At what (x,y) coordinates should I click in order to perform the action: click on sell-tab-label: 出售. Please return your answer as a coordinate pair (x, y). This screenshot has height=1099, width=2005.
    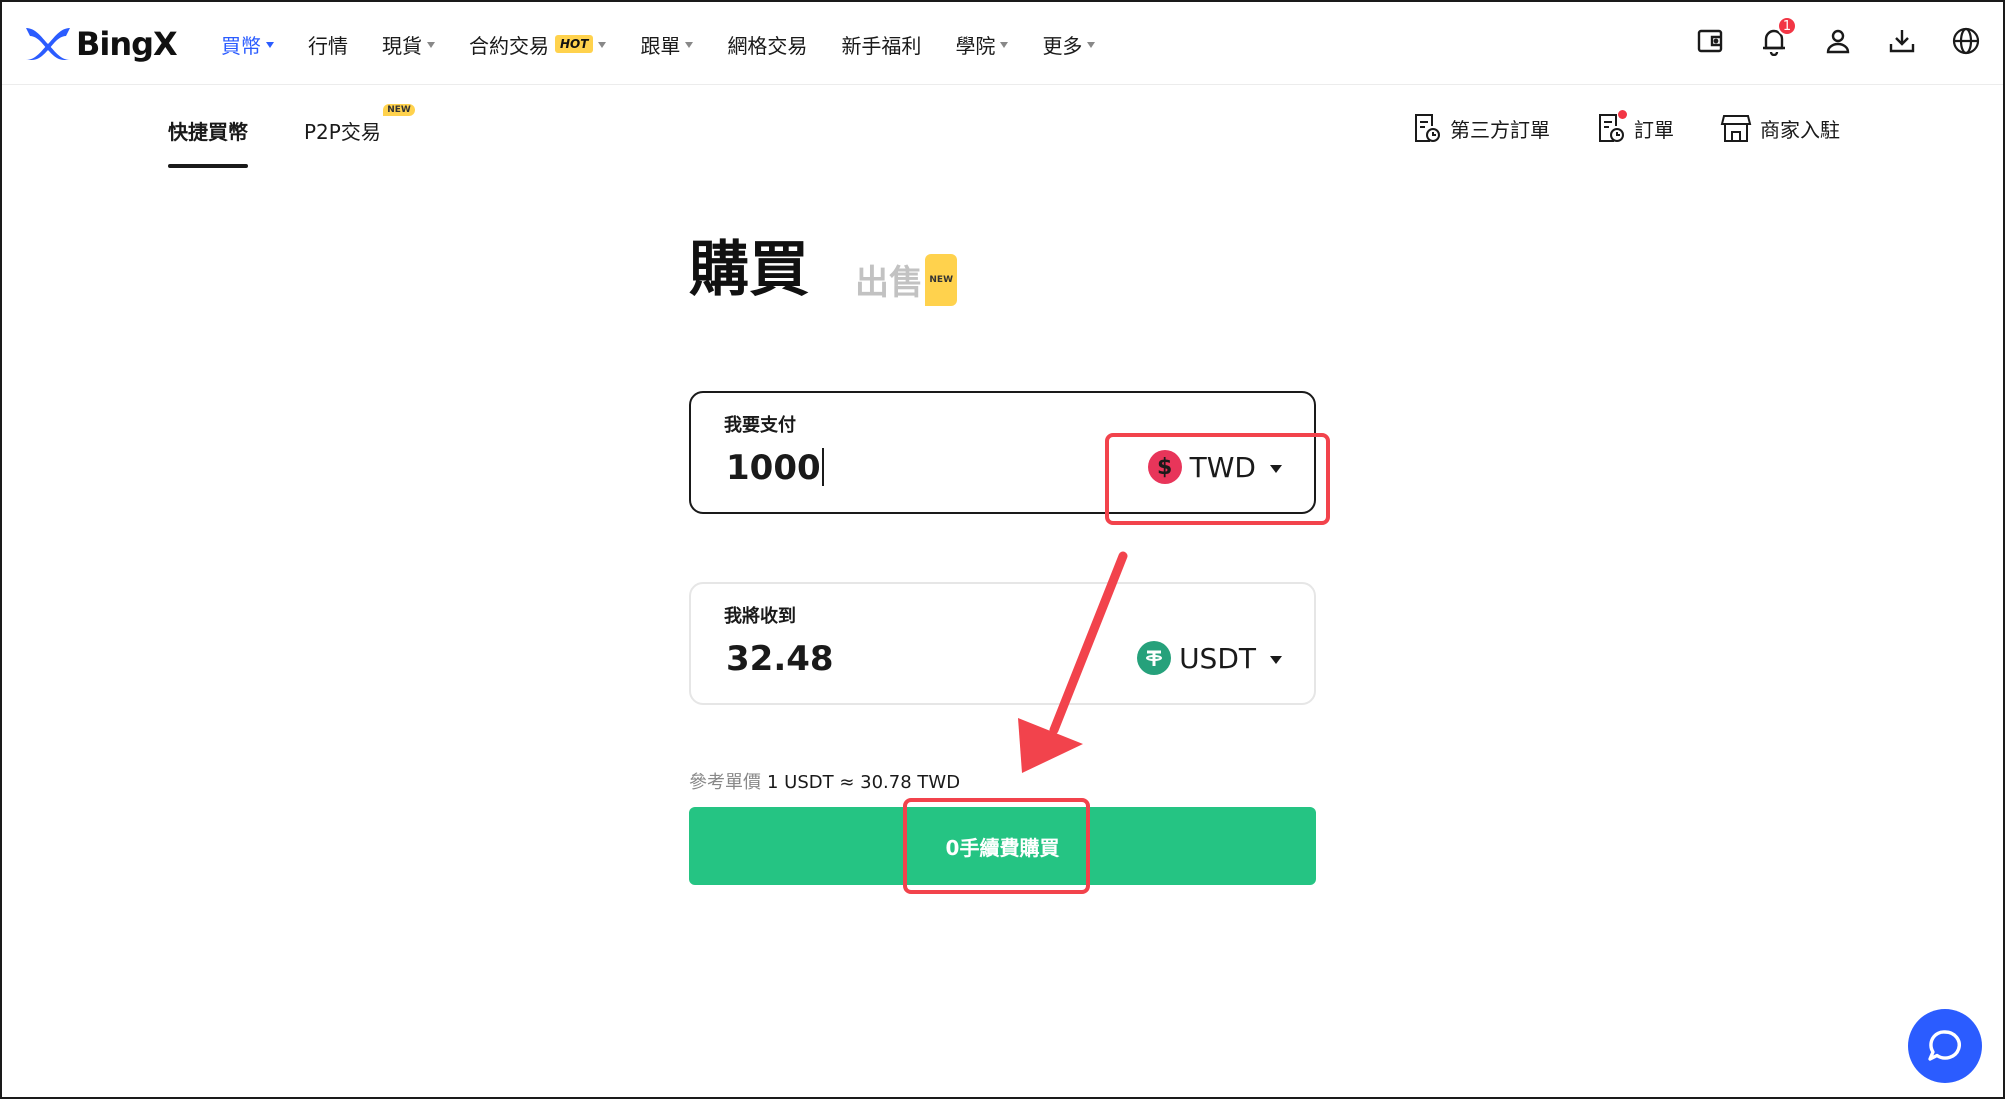
    Looking at the image, I should click on (889, 283).